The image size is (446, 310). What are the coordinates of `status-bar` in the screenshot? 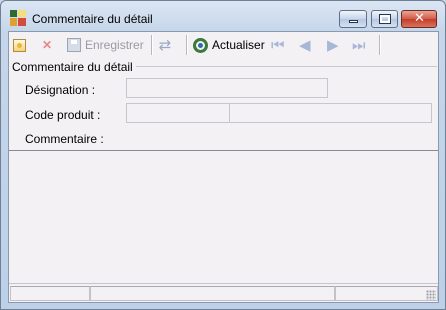 It's located at (223, 293).